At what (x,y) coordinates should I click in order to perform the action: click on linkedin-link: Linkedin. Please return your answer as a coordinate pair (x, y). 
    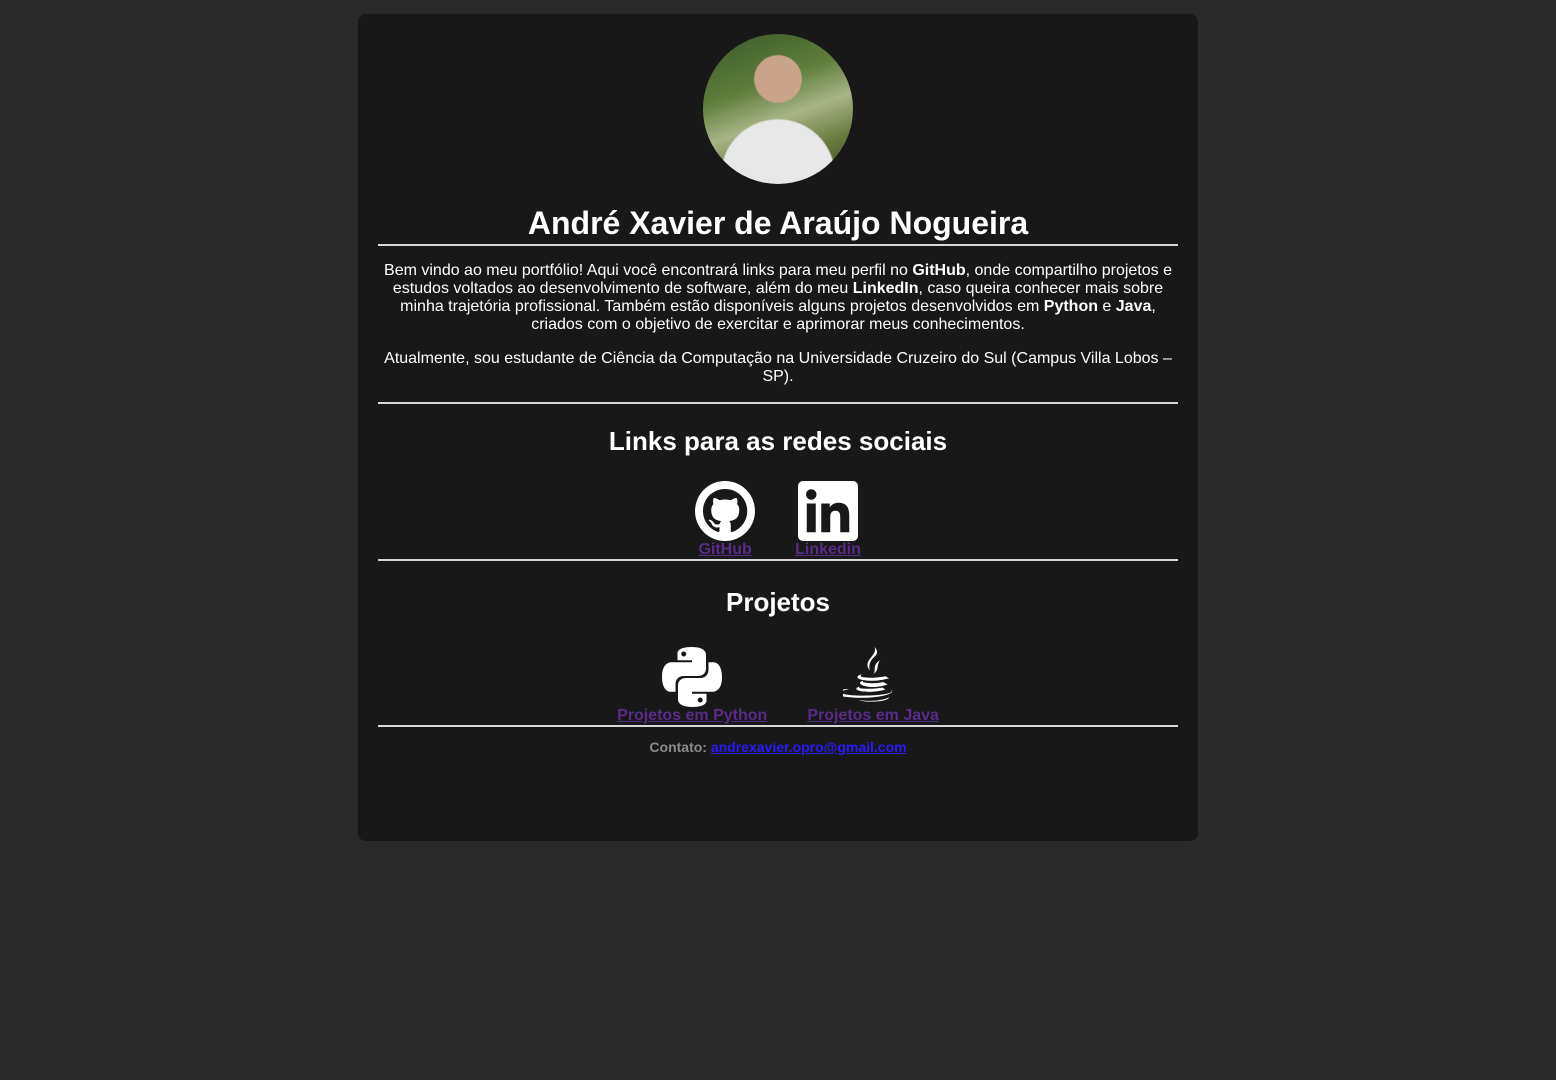
    Looking at the image, I should click on (828, 520).